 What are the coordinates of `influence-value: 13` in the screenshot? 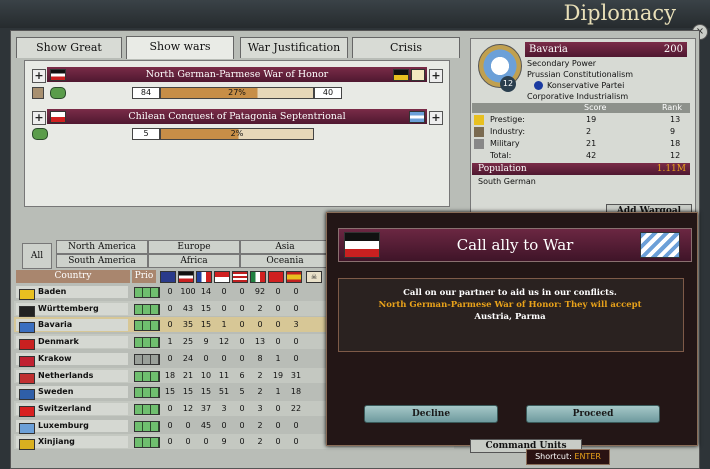 It's located at (260, 342).